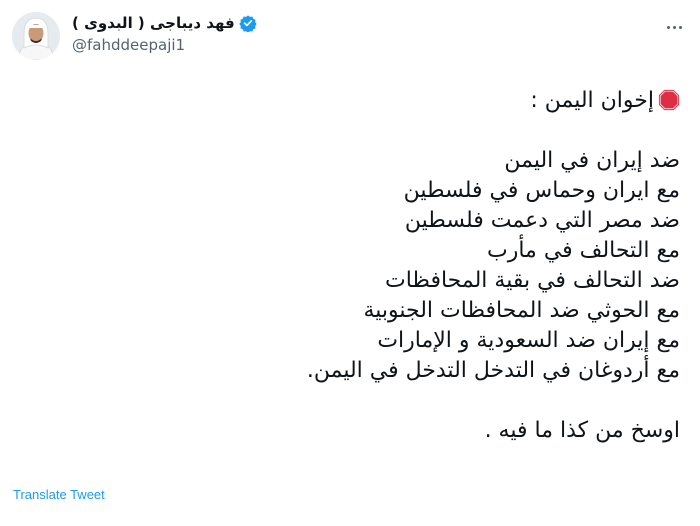  Describe the element at coordinates (532, 280) in the screenshot. I see `tweet-line: ضد التحالف في بقية المحافظات` at that location.